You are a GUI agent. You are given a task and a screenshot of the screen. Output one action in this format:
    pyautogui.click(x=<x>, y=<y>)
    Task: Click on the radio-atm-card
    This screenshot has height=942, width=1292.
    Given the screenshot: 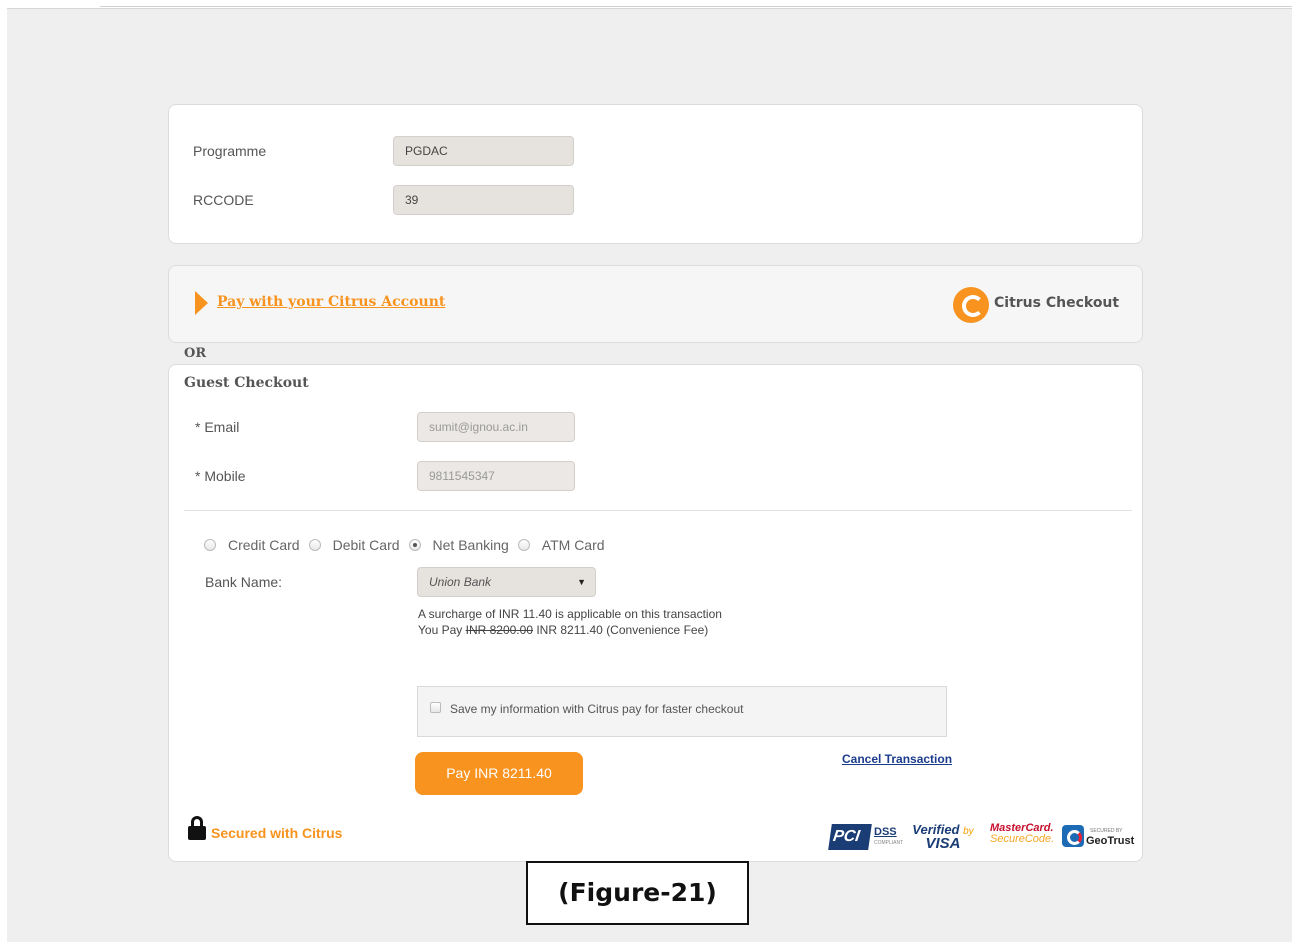 What is the action you would take?
    pyautogui.click(x=523, y=545)
    